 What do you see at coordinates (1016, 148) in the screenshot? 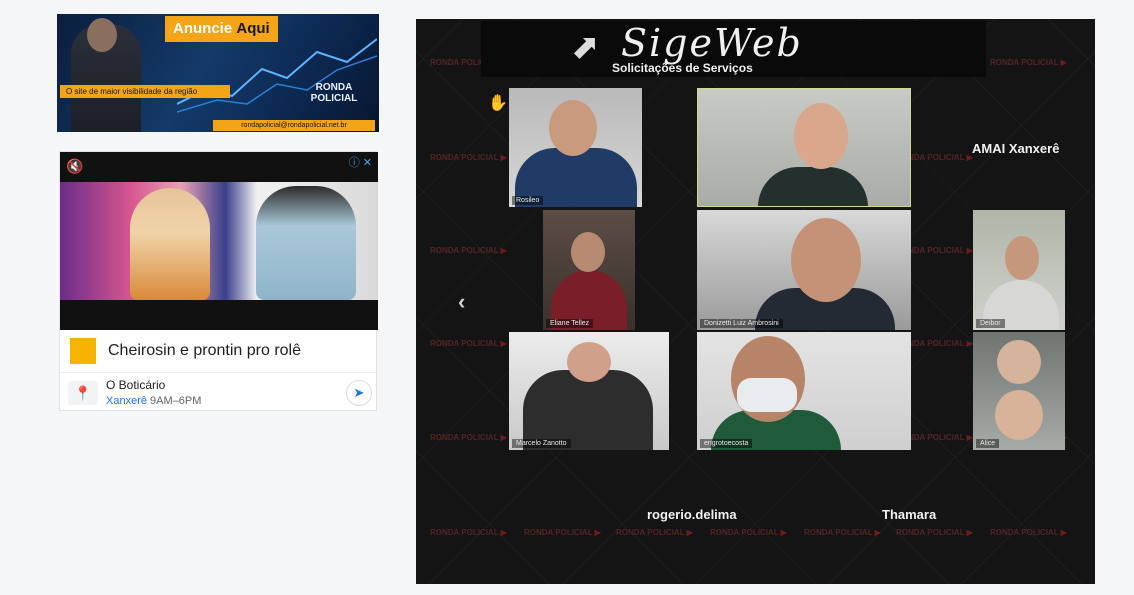
I see `label-amai-xanxere: AMAI Xanxerê` at bounding box center [1016, 148].